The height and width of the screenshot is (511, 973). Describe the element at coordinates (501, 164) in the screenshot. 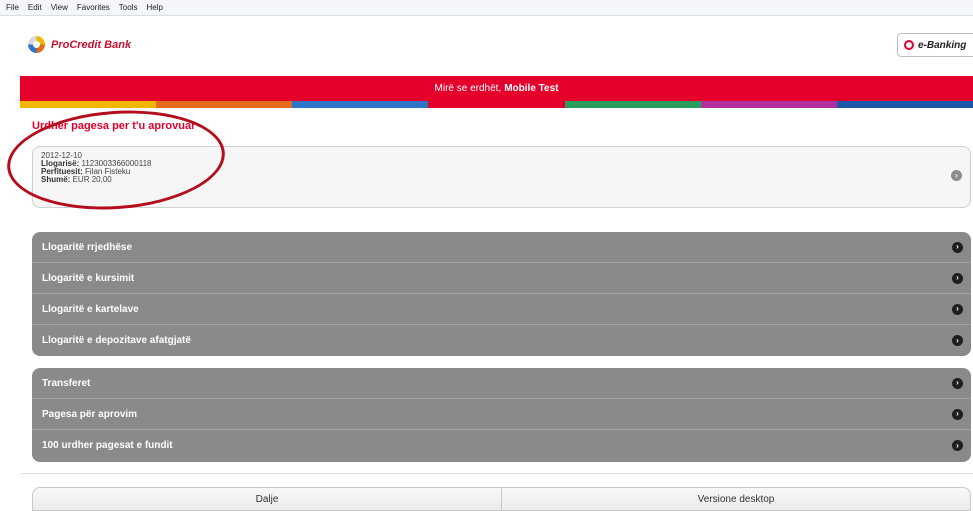

I see `payment-account-line: Llogarisë: 1123003366000118` at that location.